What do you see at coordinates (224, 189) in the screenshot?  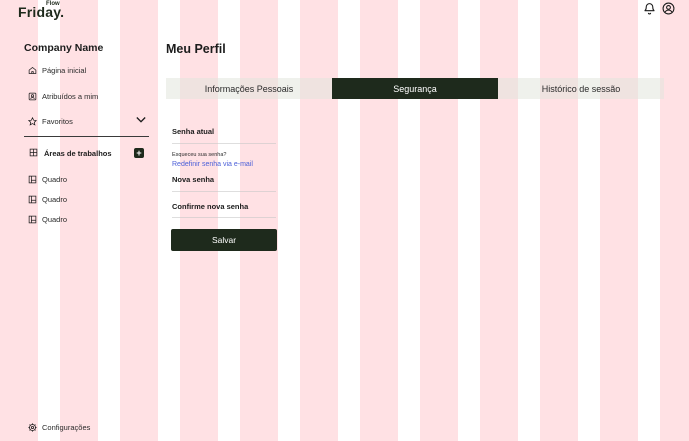 I see `new-password-input` at bounding box center [224, 189].